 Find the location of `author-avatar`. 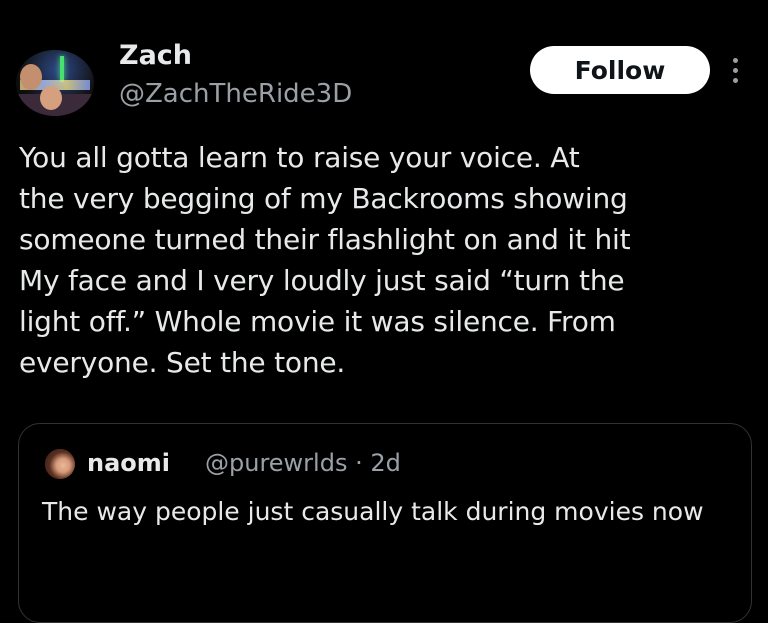

author-avatar is located at coordinates (55, 83).